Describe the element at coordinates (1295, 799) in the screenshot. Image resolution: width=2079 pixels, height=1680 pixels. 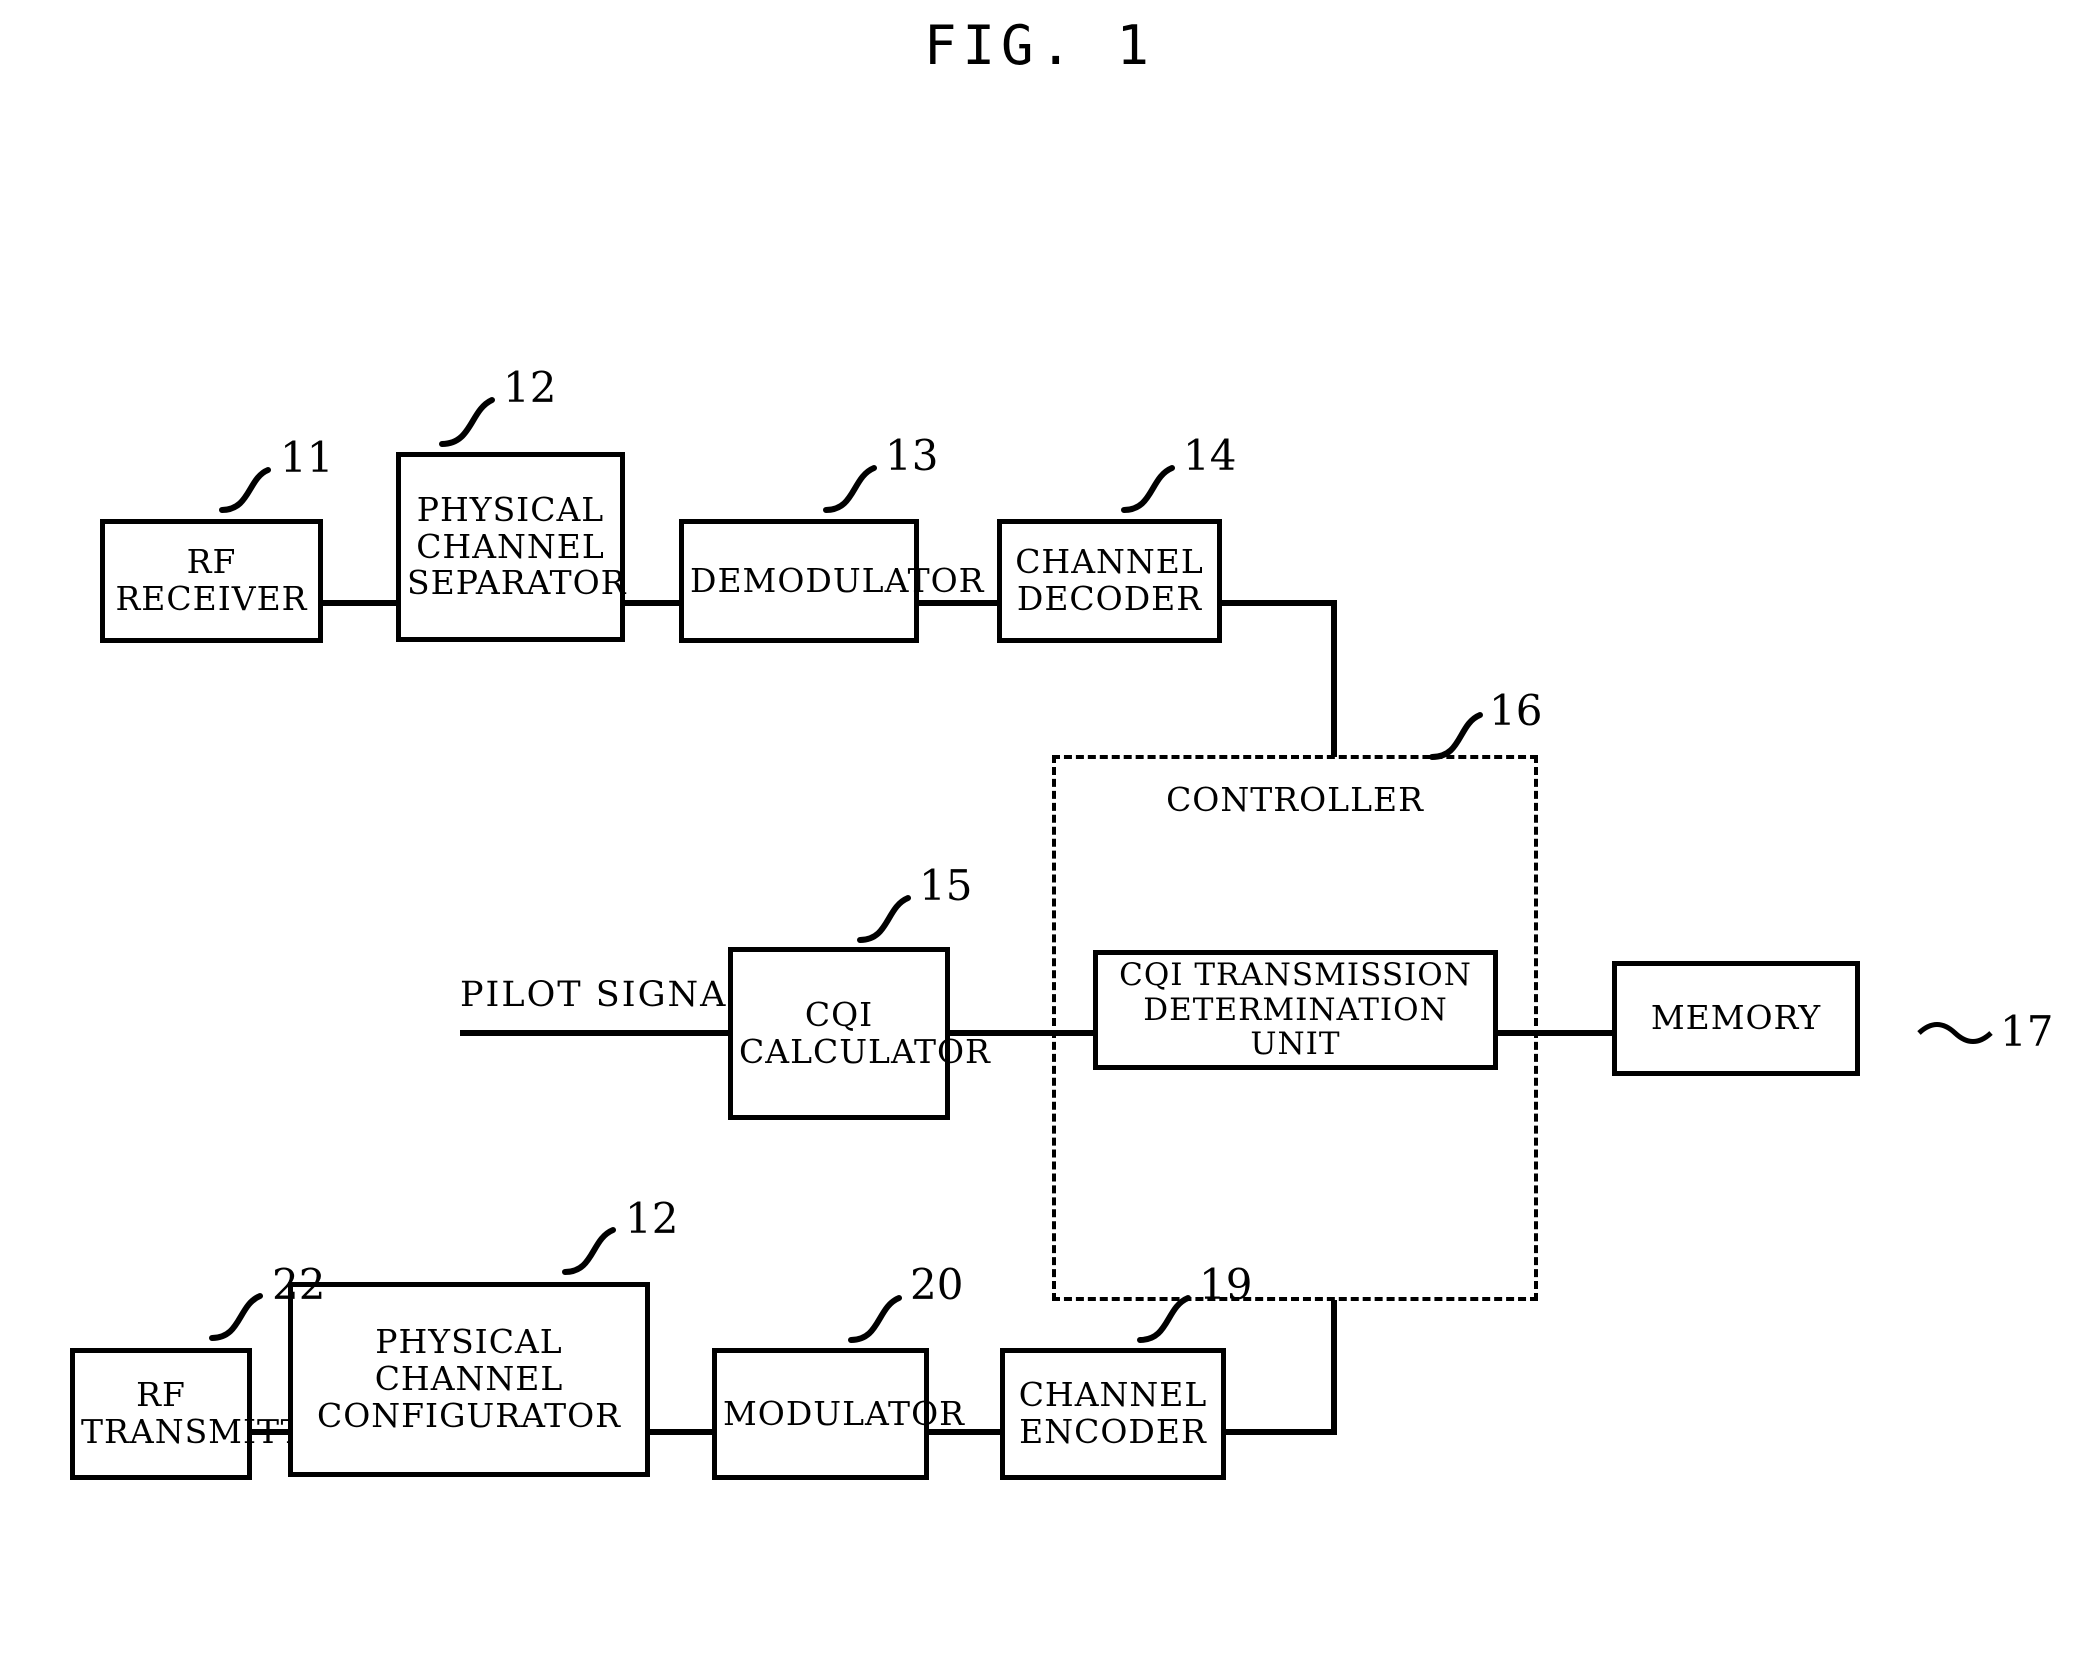
I see `controller-caption: CONTROLLER` at that location.